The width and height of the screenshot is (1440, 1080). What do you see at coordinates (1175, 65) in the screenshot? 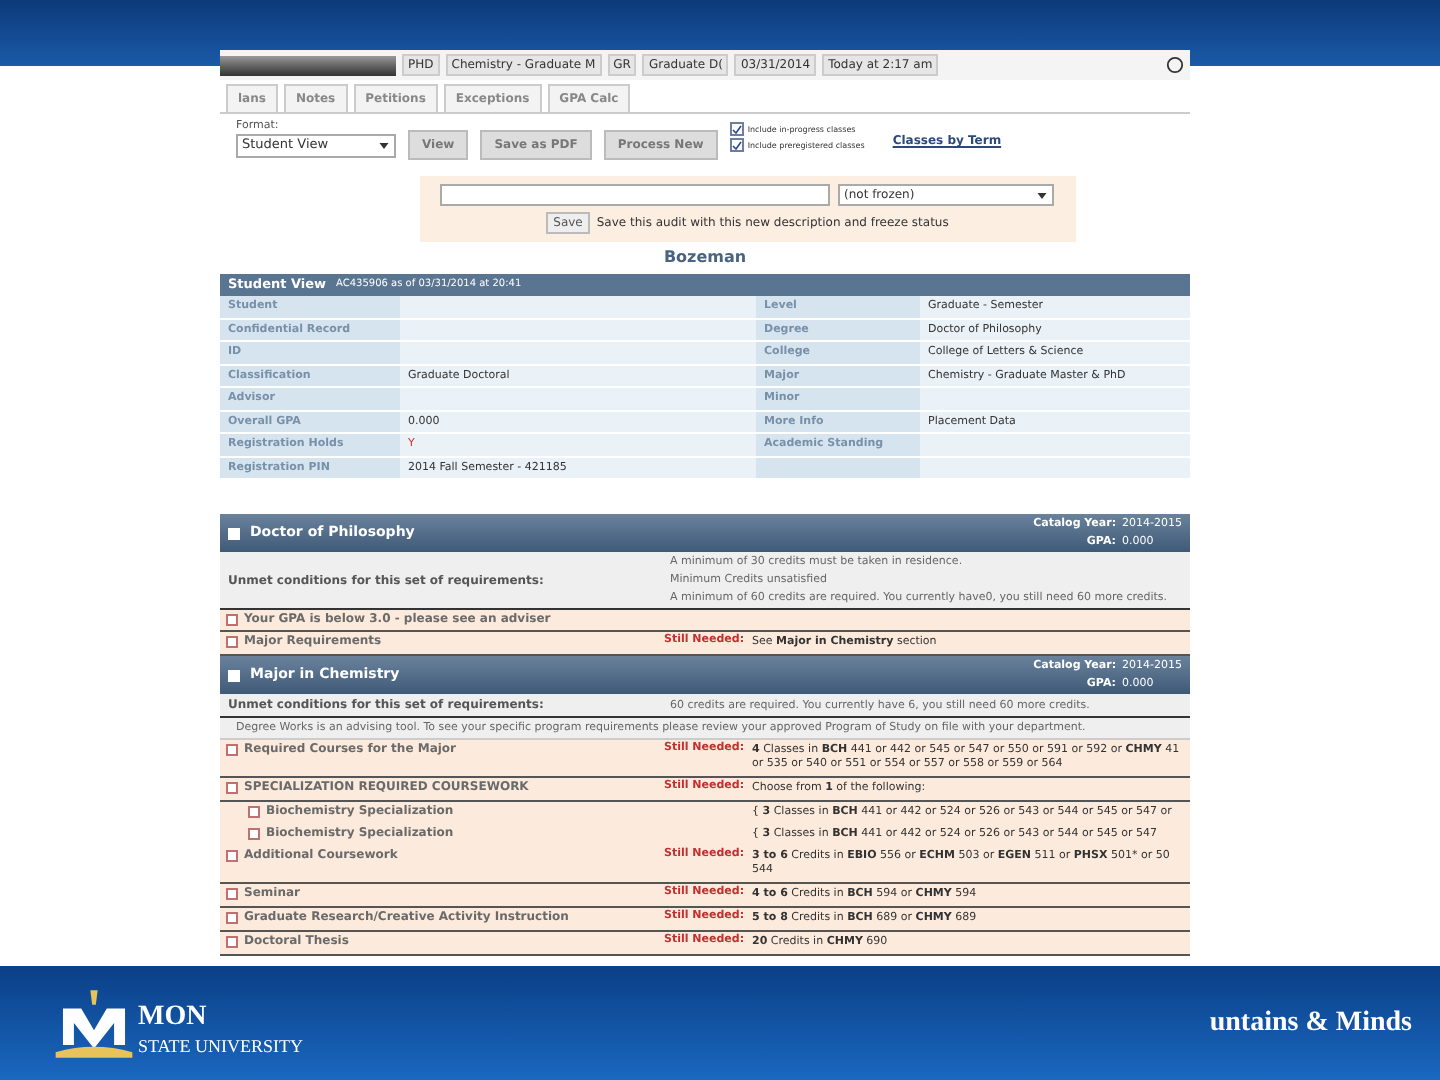
I see `help-icon` at bounding box center [1175, 65].